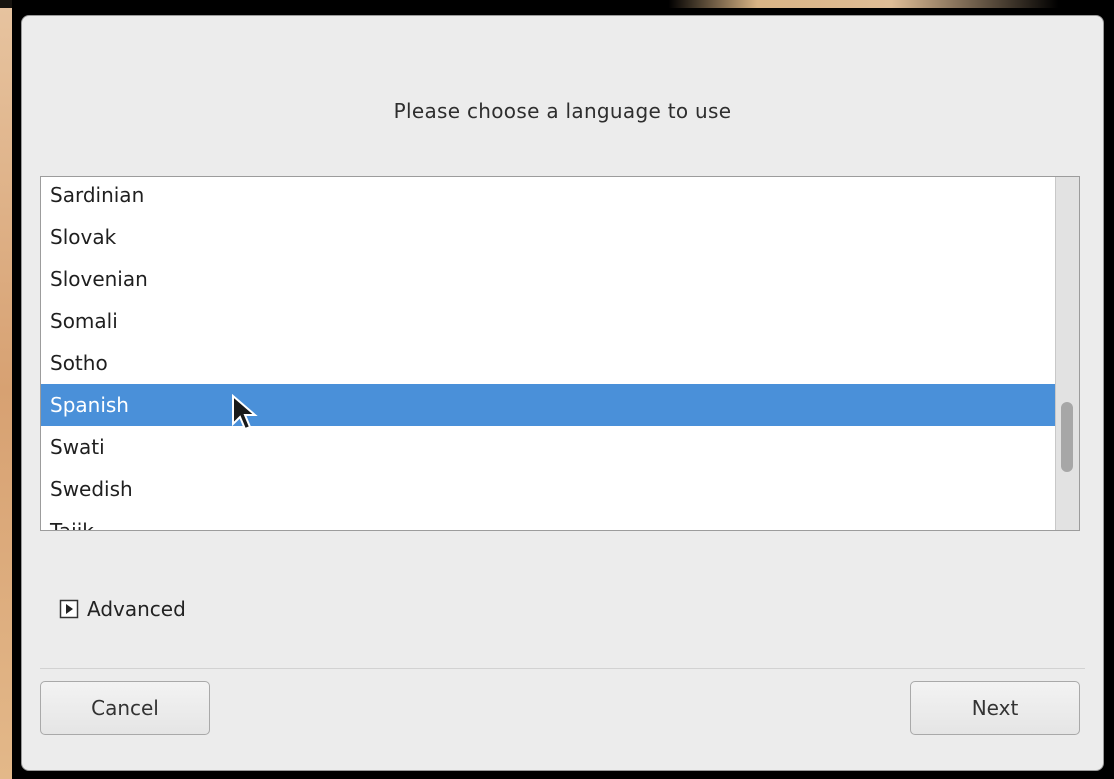 This screenshot has width=1114, height=779. I want to click on desktop-background-glow, so click(557, 4).